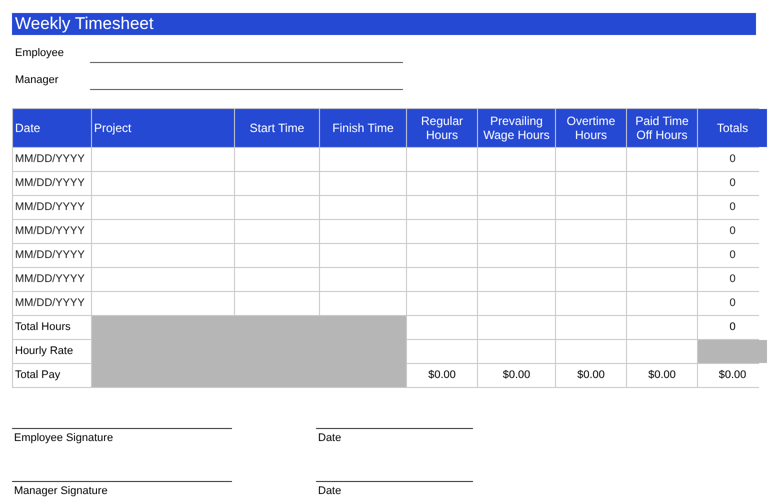  Describe the element at coordinates (52, 327) in the screenshot. I see `row-label: Total Hours` at that location.